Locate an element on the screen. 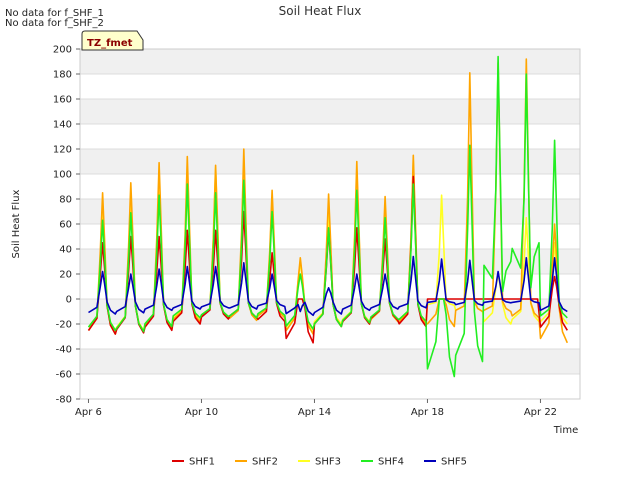 The image size is (640, 480). x-tick-label: Apr 18 is located at coordinates (427, 412).